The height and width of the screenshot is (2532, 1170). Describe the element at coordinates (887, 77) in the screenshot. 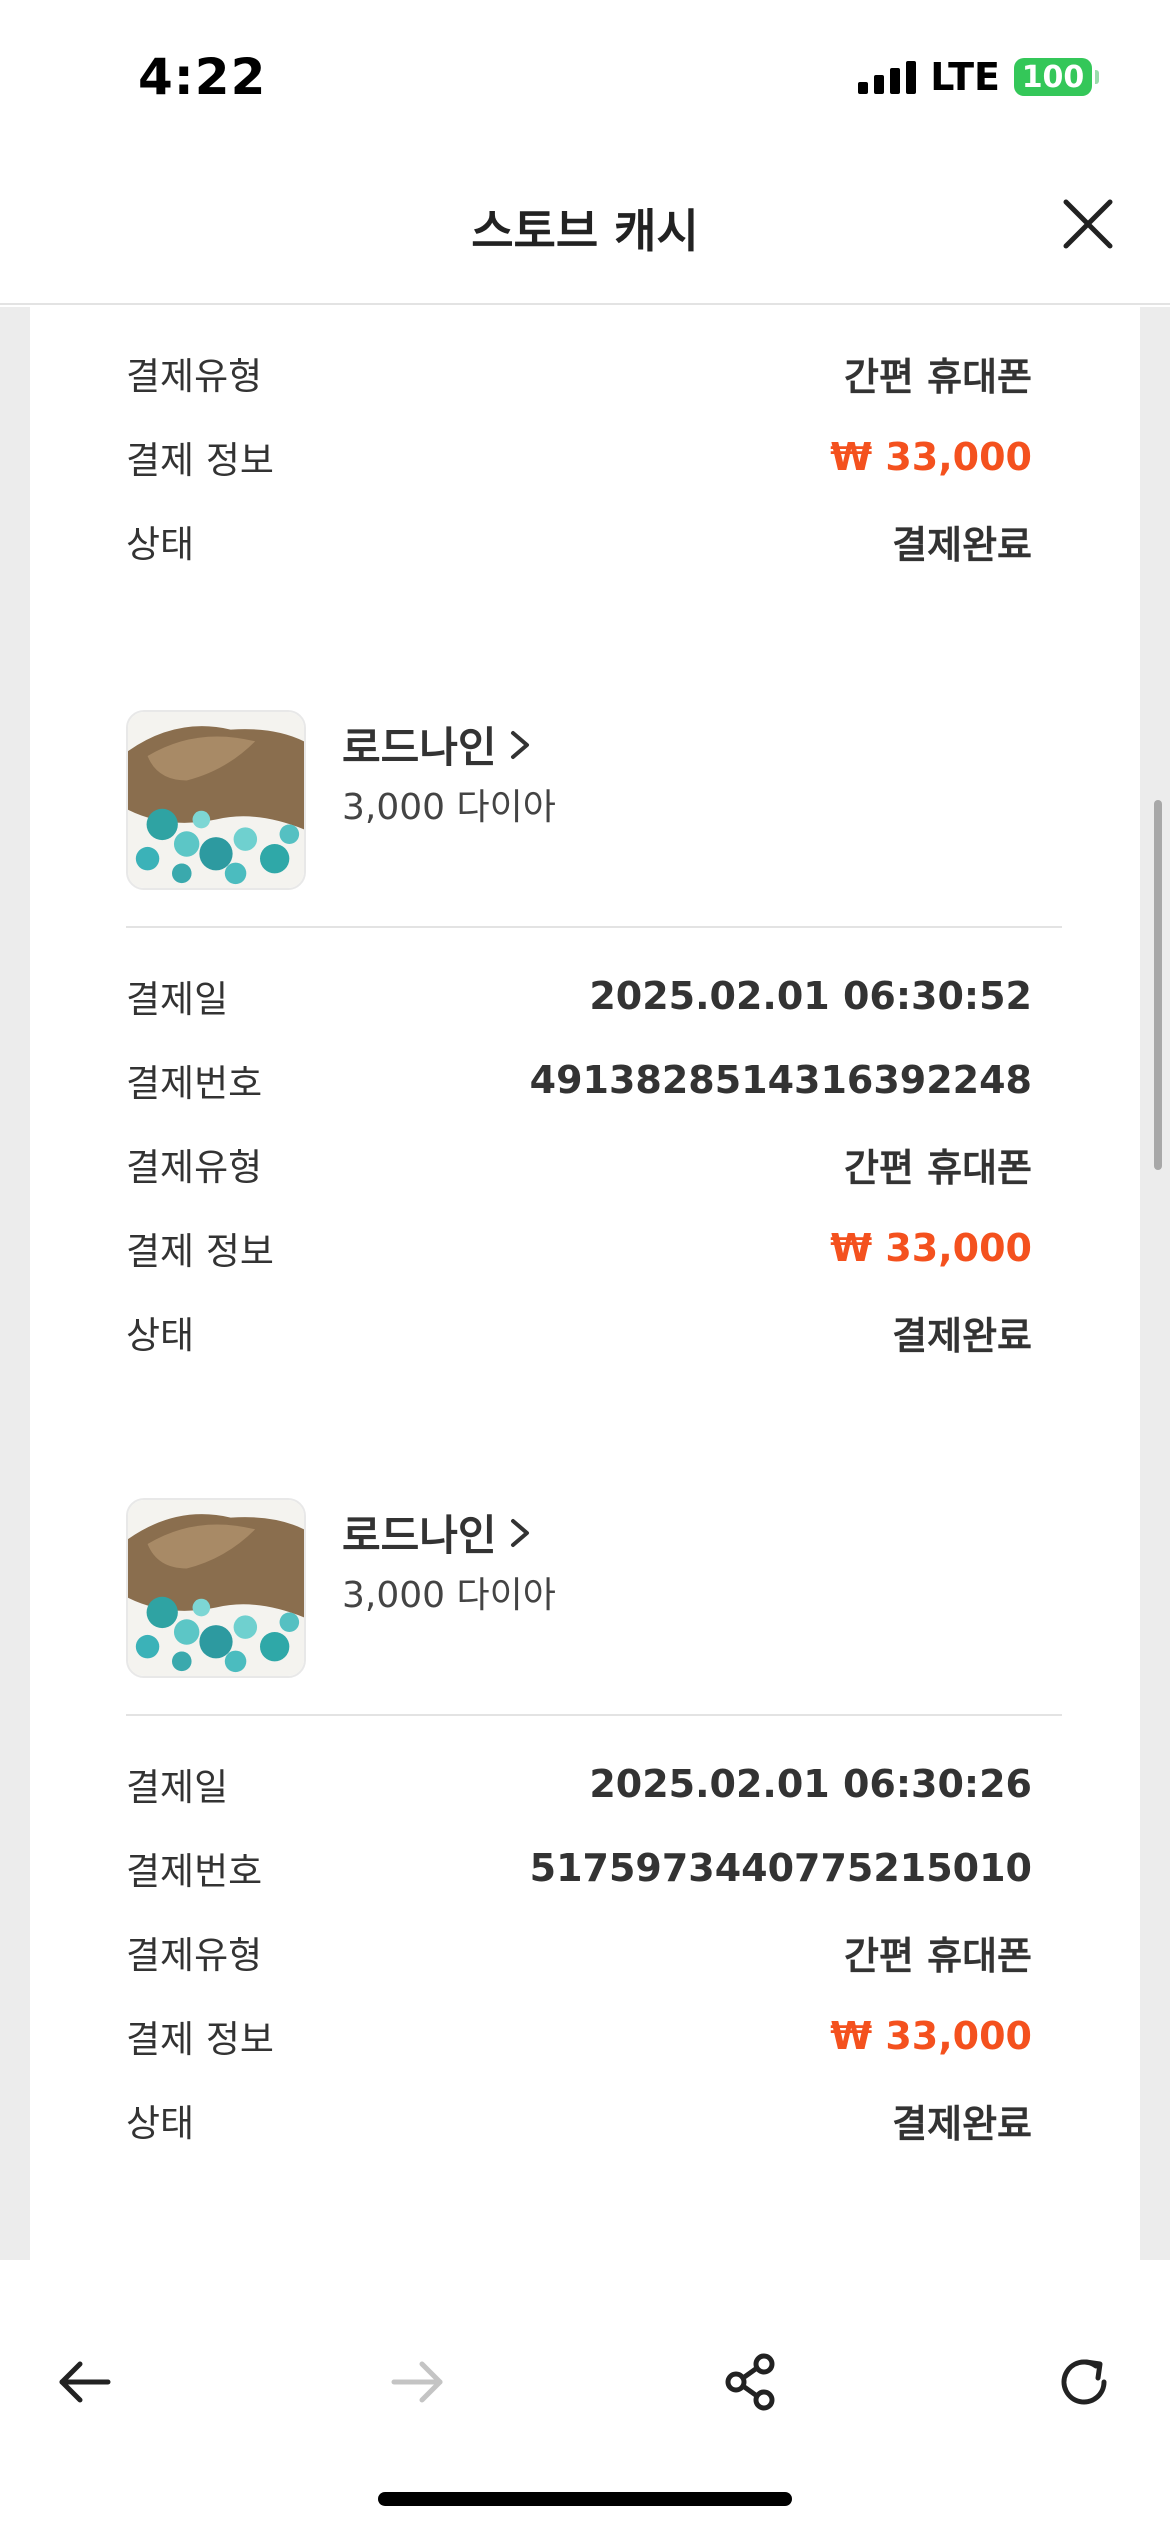

I see `signal-icon` at that location.